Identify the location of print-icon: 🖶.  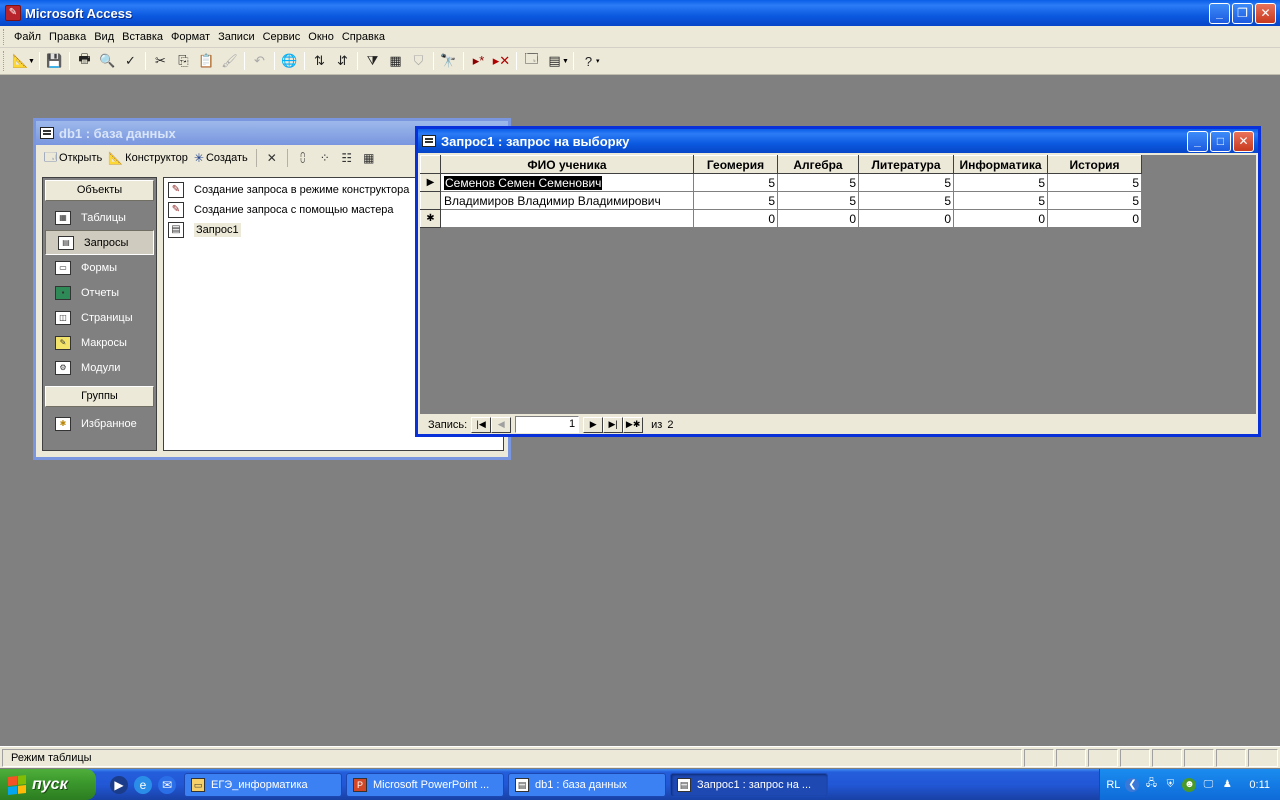
(84, 61).